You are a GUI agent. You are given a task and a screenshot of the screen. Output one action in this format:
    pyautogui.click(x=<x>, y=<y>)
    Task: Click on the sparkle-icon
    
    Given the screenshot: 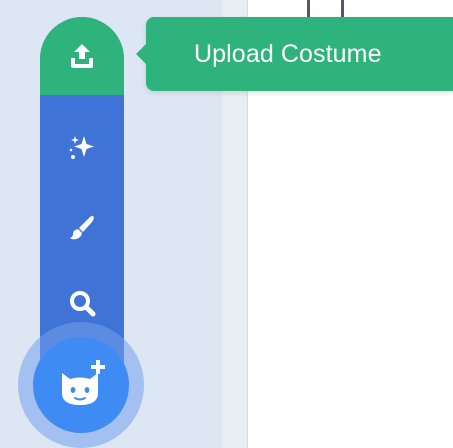 What is the action you would take?
    pyautogui.click(x=81, y=147)
    